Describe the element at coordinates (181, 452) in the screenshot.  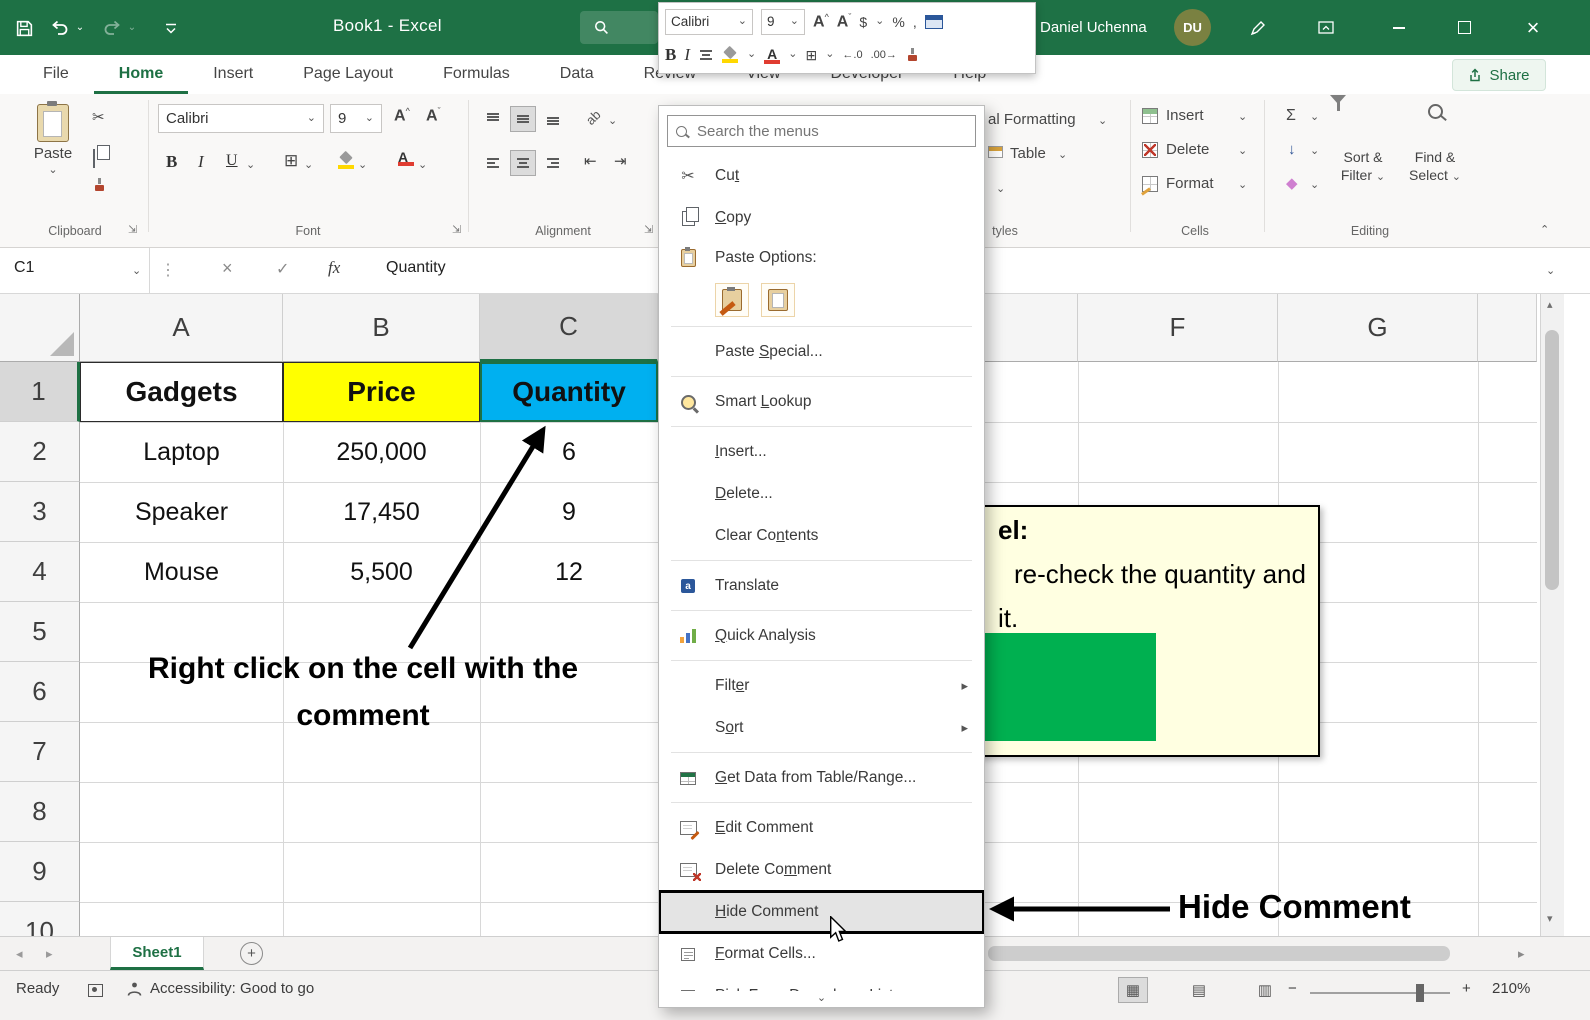
I see `cell-A2: Laptop` at that location.